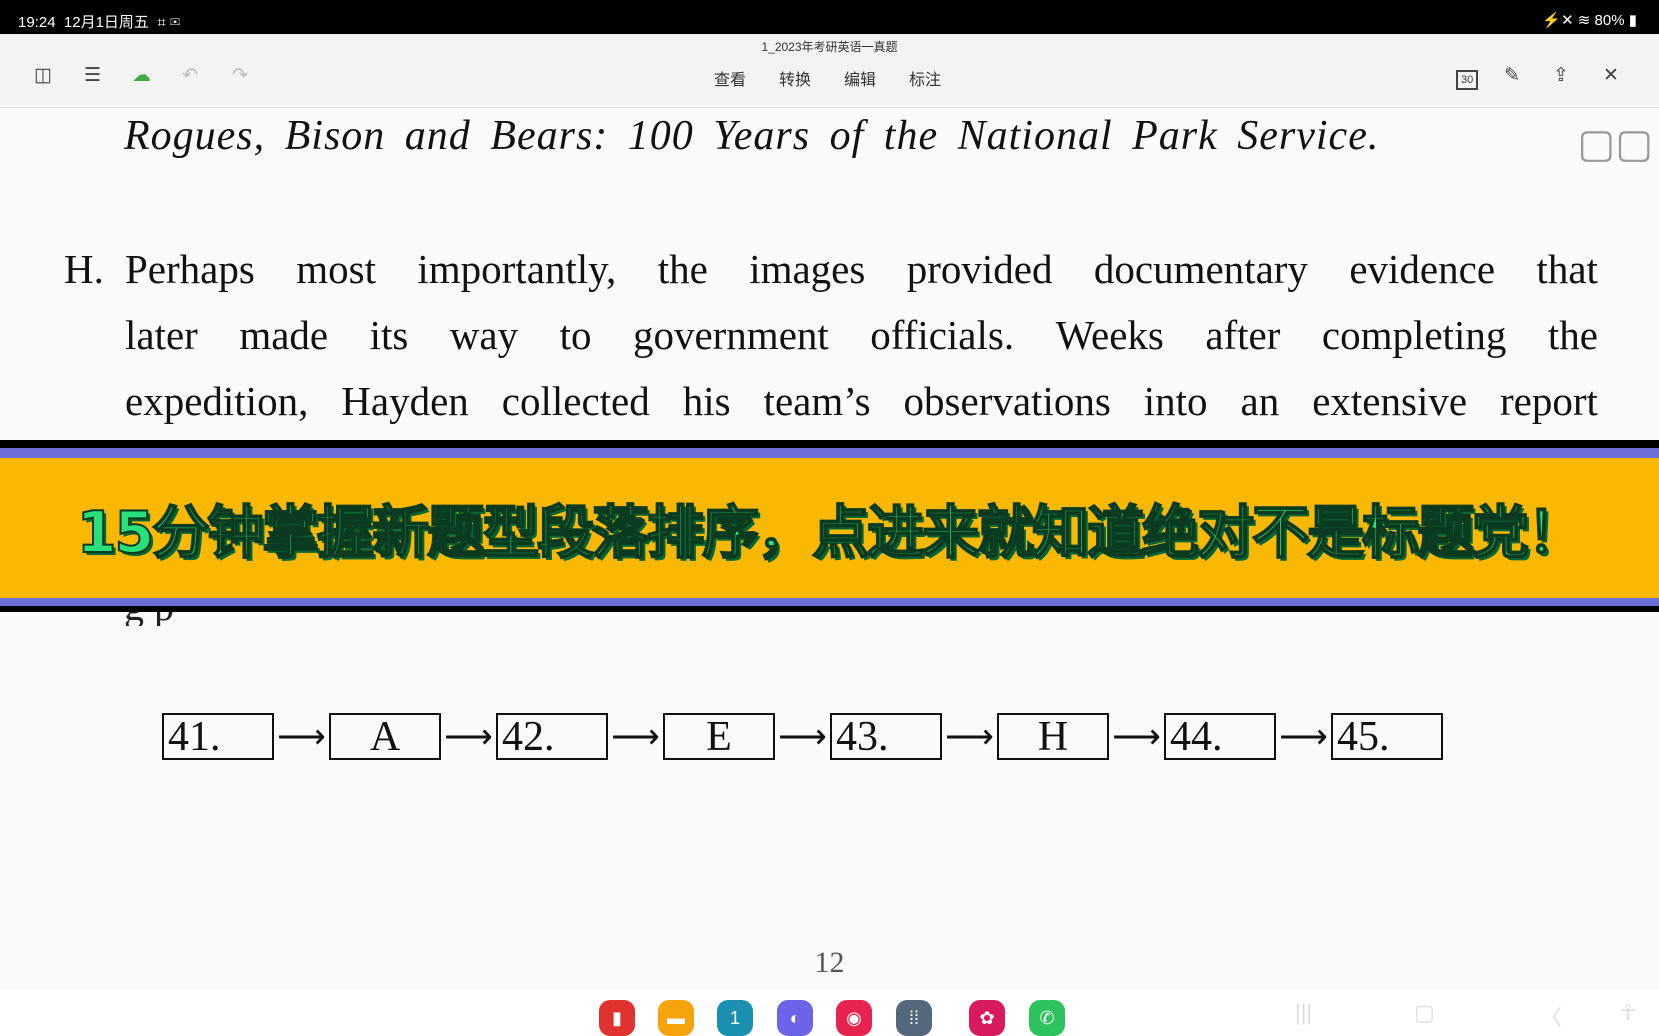 The image size is (1659, 1036). I want to click on word: an, so click(1260, 401).